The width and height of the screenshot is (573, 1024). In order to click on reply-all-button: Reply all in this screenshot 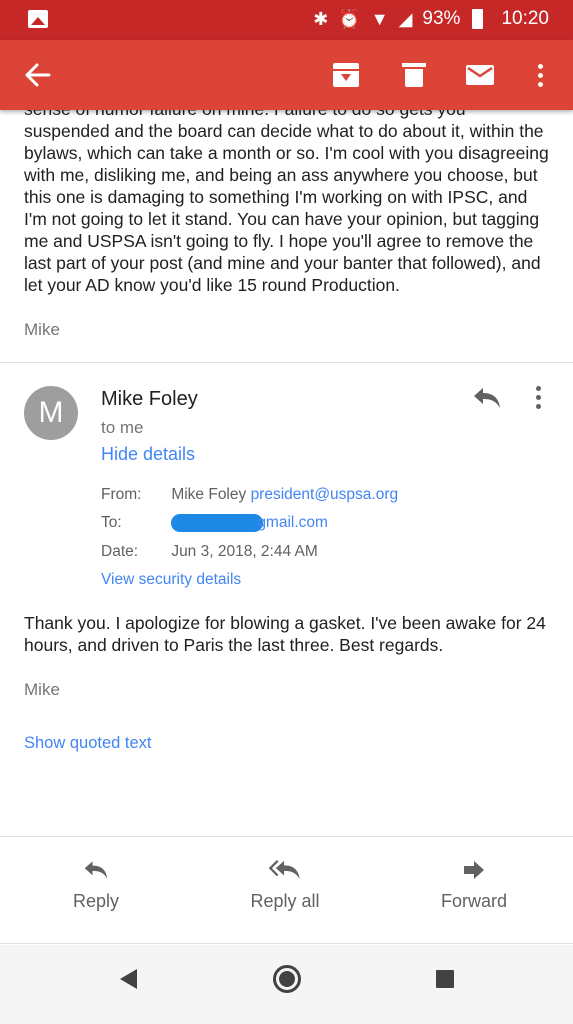, I will do `click(285, 883)`.